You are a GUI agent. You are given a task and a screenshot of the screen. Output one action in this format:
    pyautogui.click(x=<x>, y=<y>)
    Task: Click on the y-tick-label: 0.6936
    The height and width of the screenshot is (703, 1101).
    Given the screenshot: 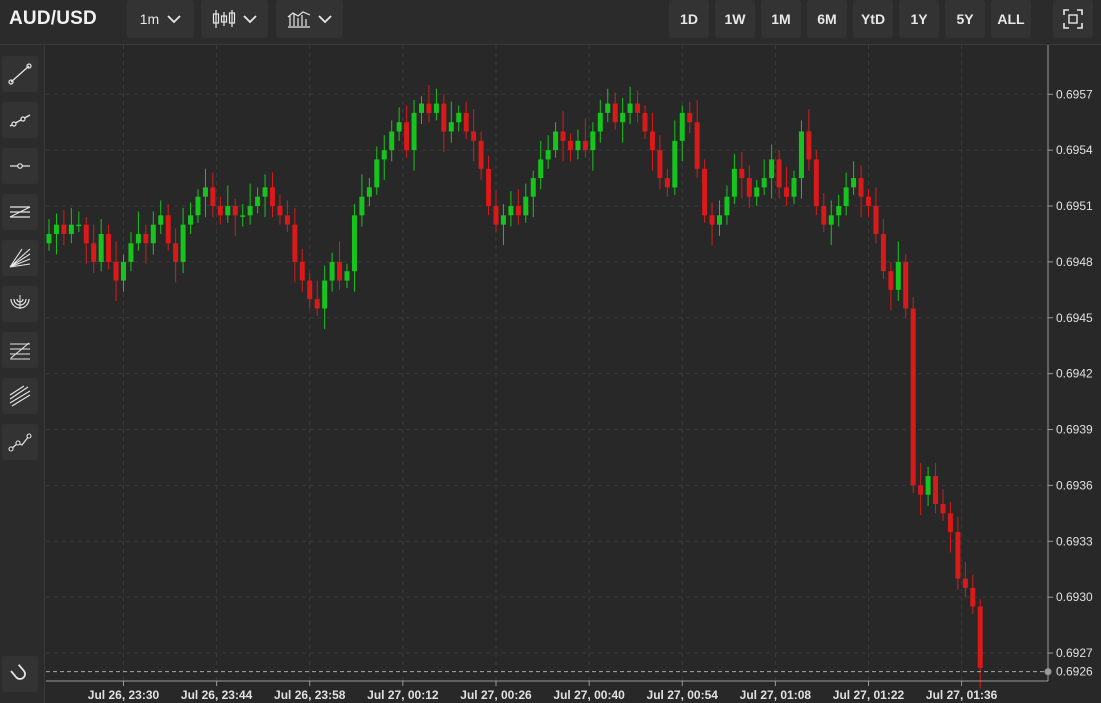 What is the action you would take?
    pyautogui.click(x=1074, y=485)
    